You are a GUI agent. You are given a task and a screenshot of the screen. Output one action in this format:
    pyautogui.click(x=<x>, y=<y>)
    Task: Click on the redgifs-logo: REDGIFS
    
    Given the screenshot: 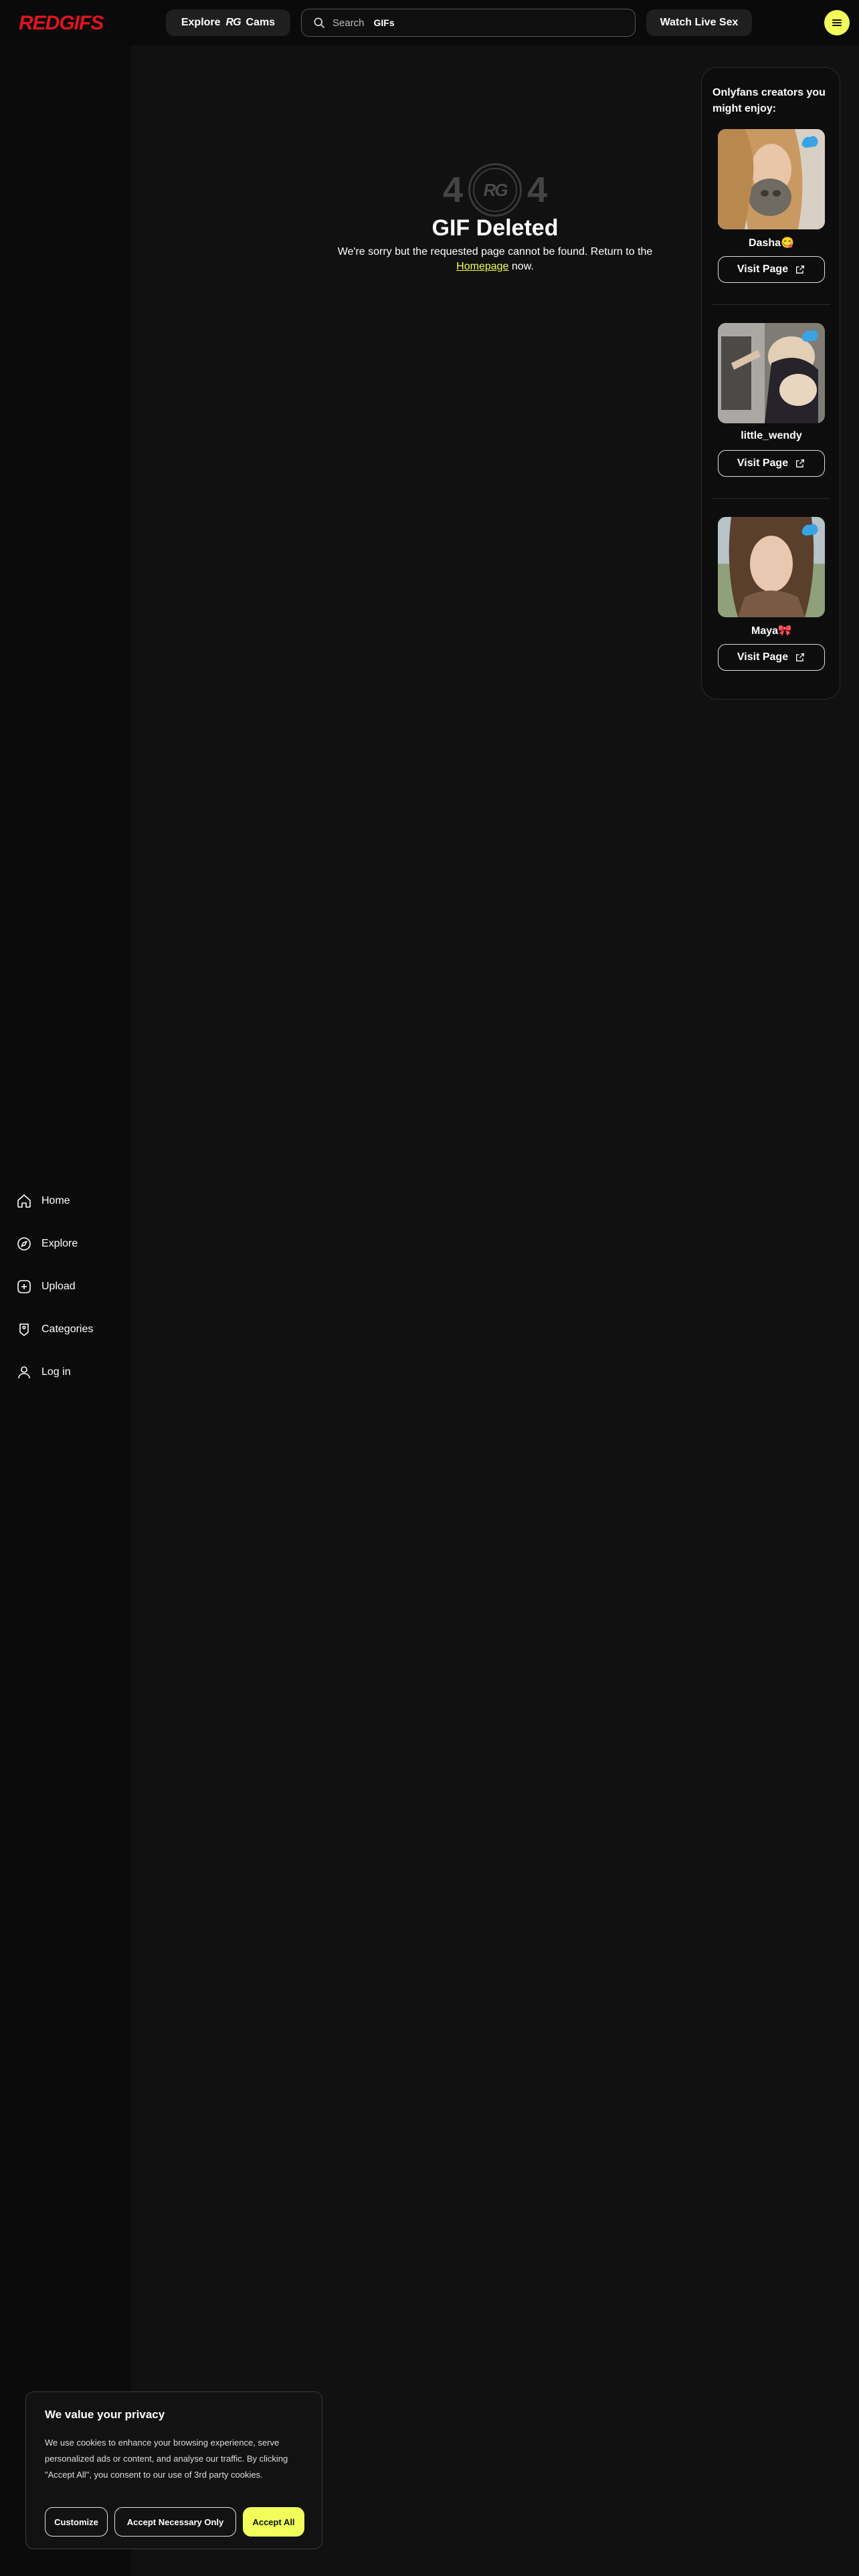 What is the action you would take?
    pyautogui.click(x=61, y=24)
    